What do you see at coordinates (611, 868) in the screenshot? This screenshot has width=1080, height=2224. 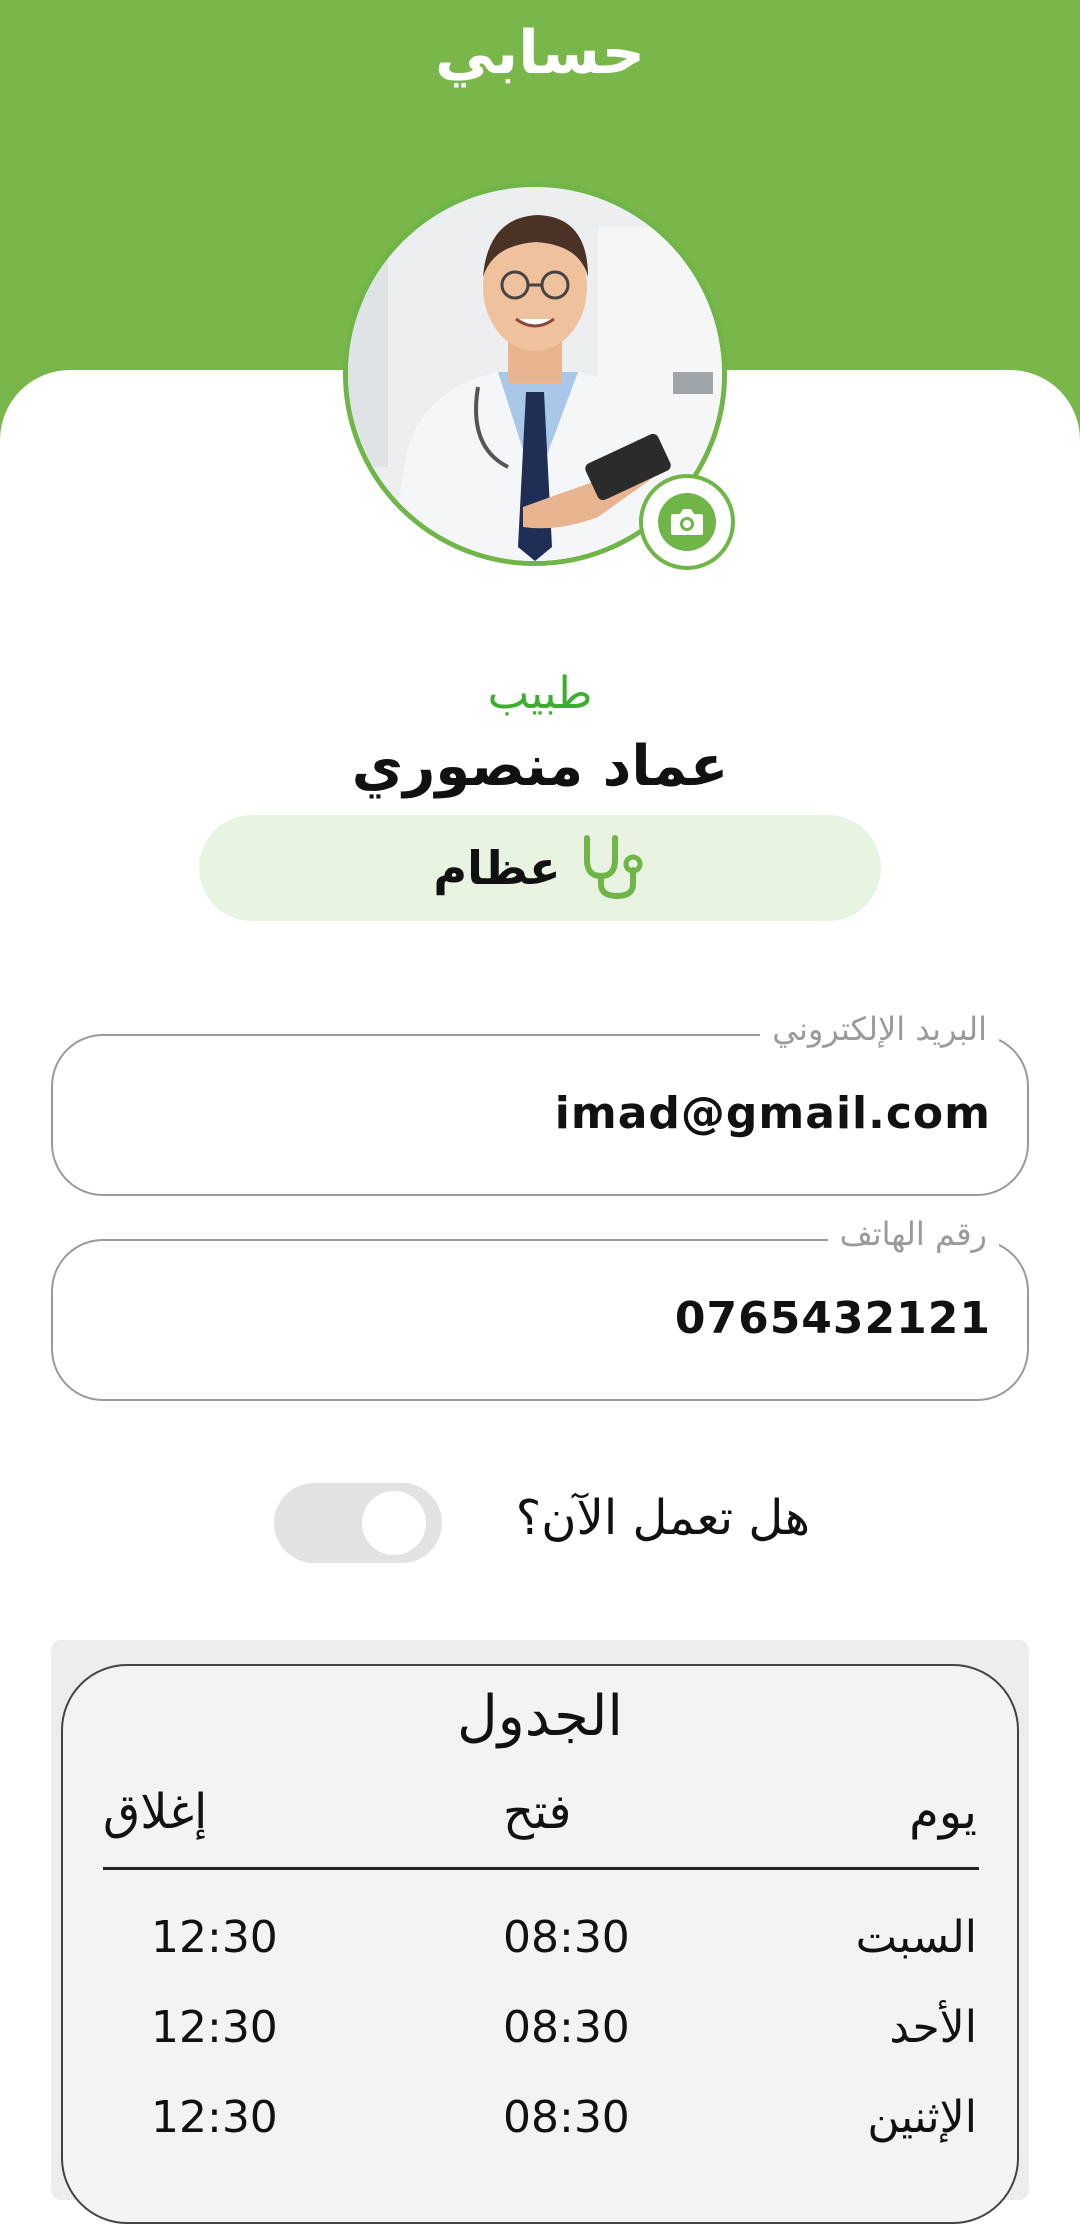 I see `stethoscope-icon` at bounding box center [611, 868].